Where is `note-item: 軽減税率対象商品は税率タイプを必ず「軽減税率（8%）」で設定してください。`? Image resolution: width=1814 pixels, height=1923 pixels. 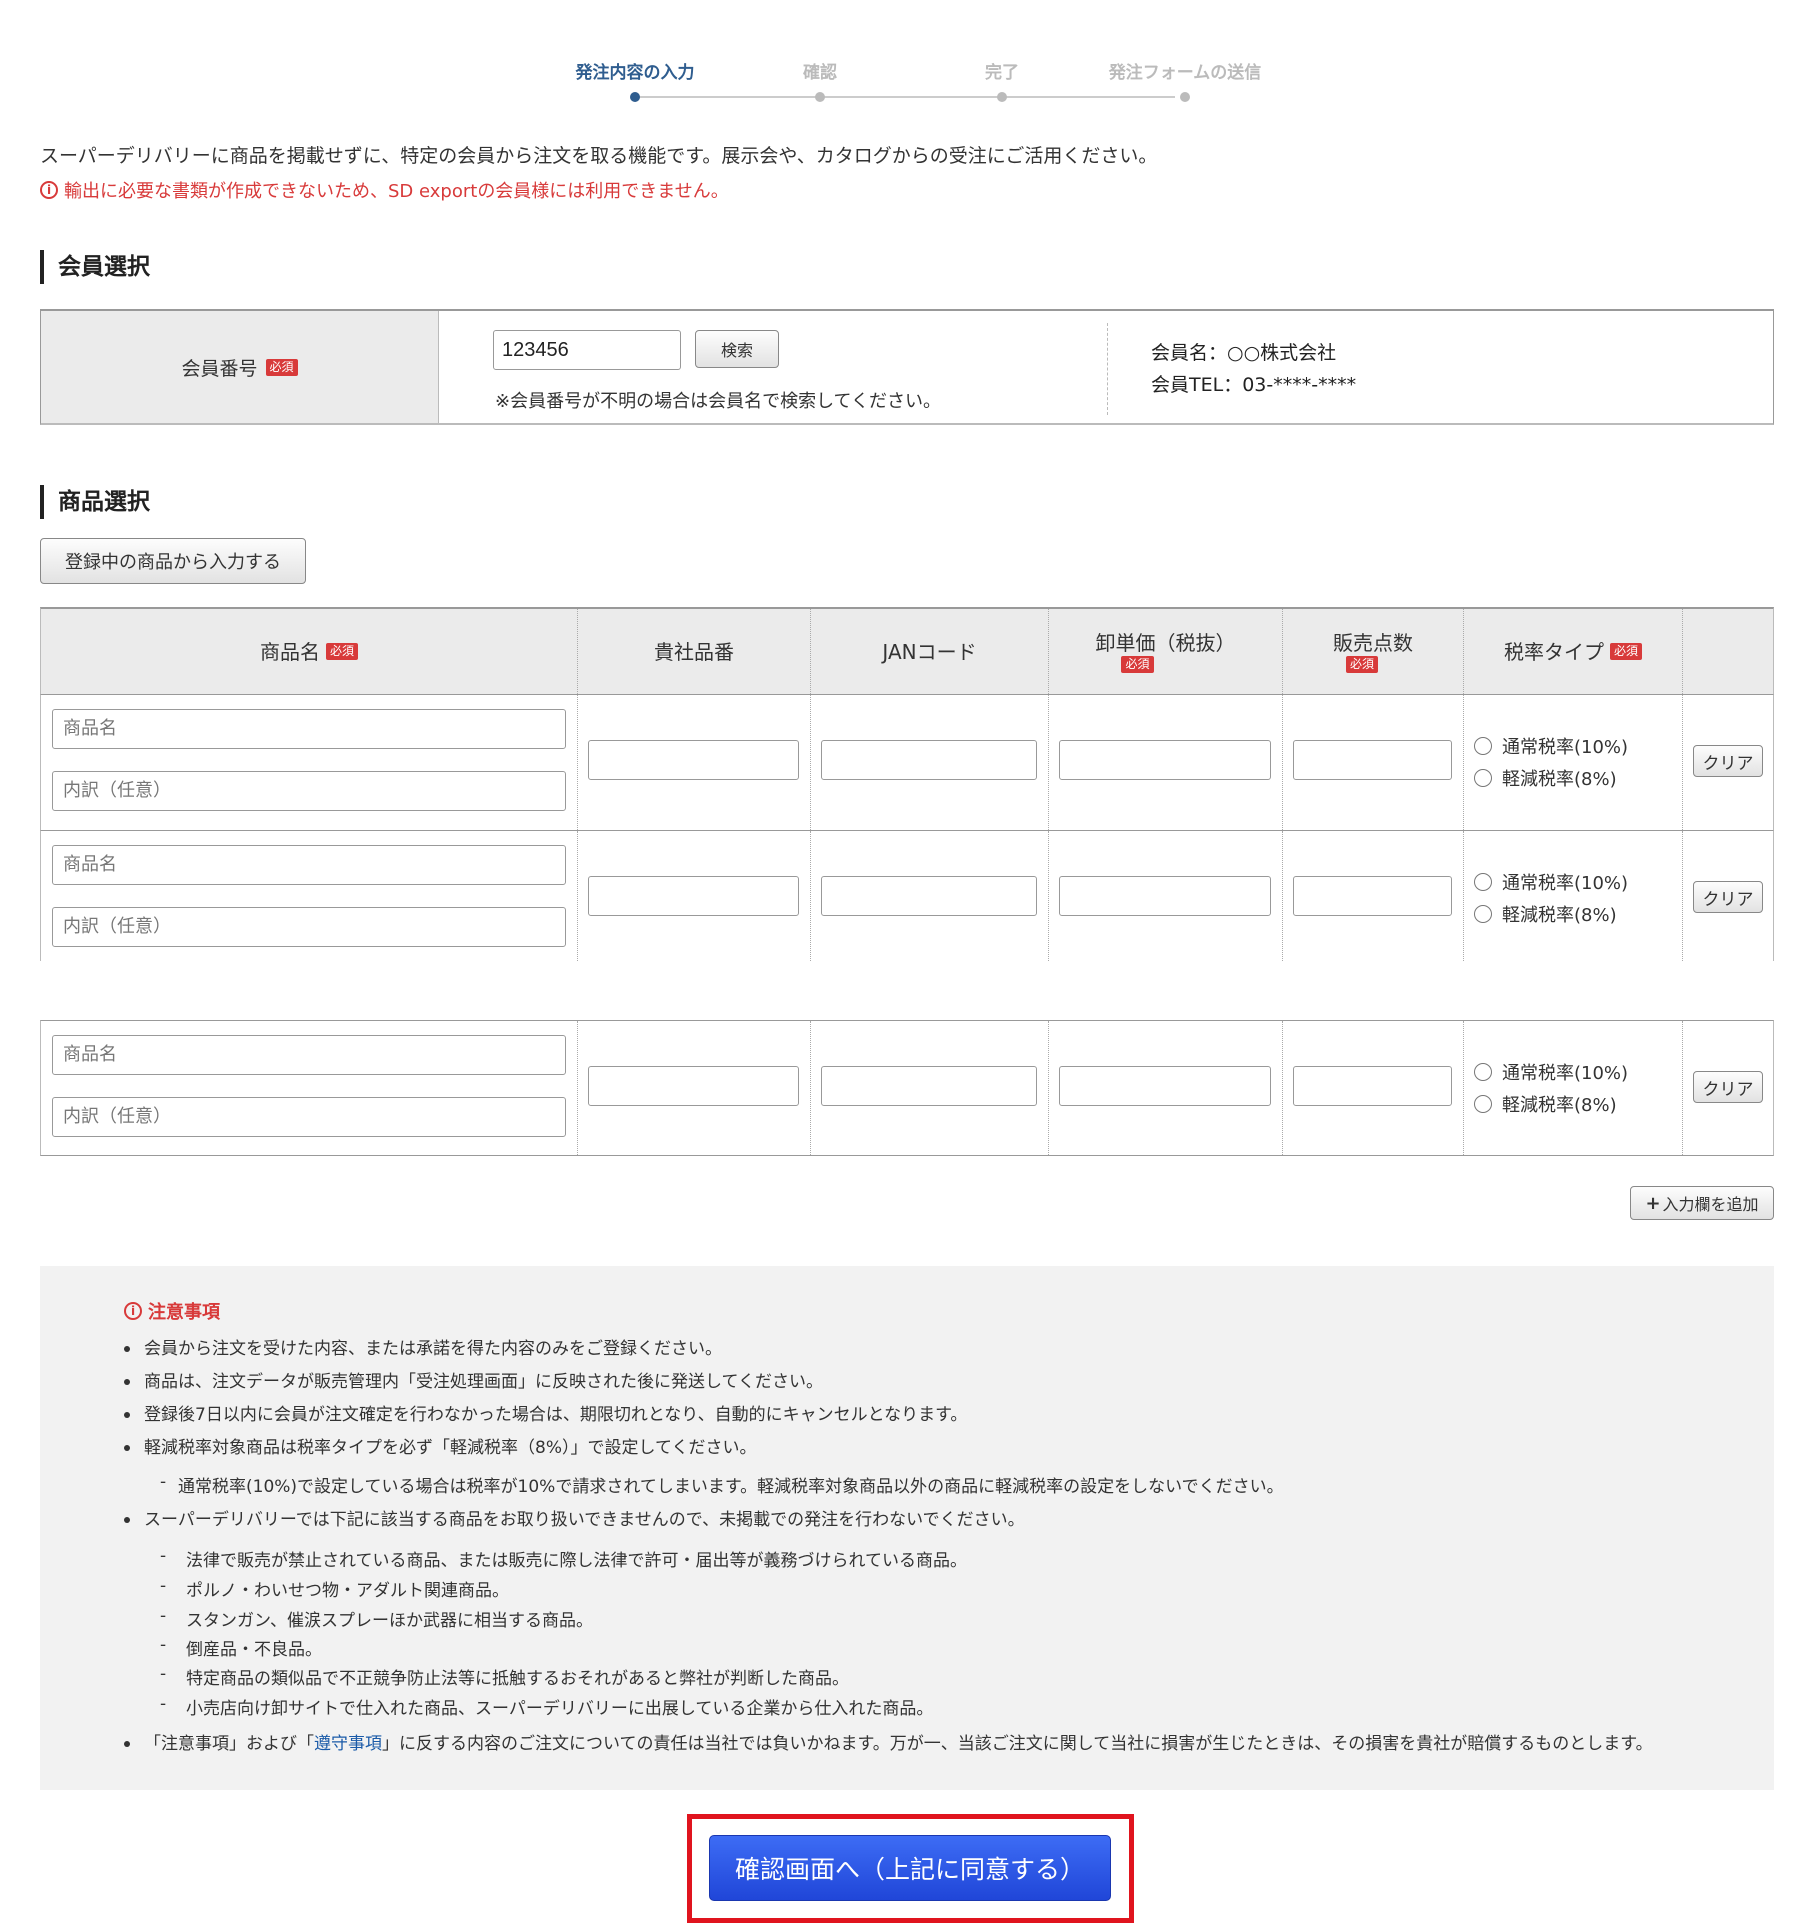
note-item: 軽減税率対象商品は税率タイプを必ず「軽減税率（8%）」で設定してください。 is located at coordinates (450, 1448).